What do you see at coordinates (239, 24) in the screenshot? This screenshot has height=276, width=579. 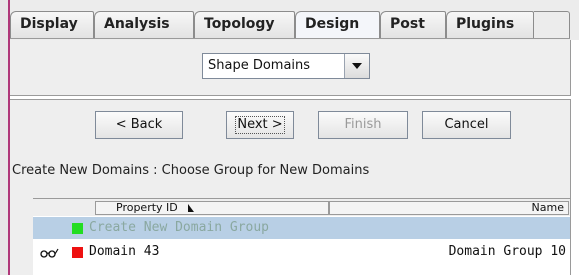 I see `tab-label: Topology` at bounding box center [239, 24].